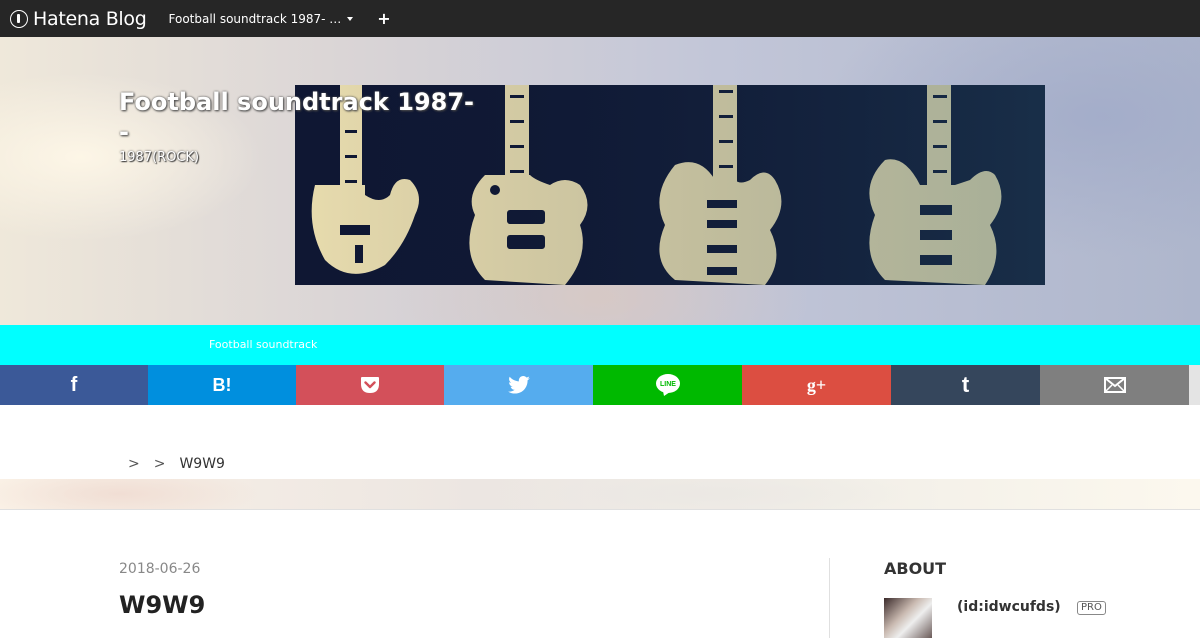 The width and height of the screenshot is (1200, 638). I want to click on share-line-button: LINE, so click(667, 385).